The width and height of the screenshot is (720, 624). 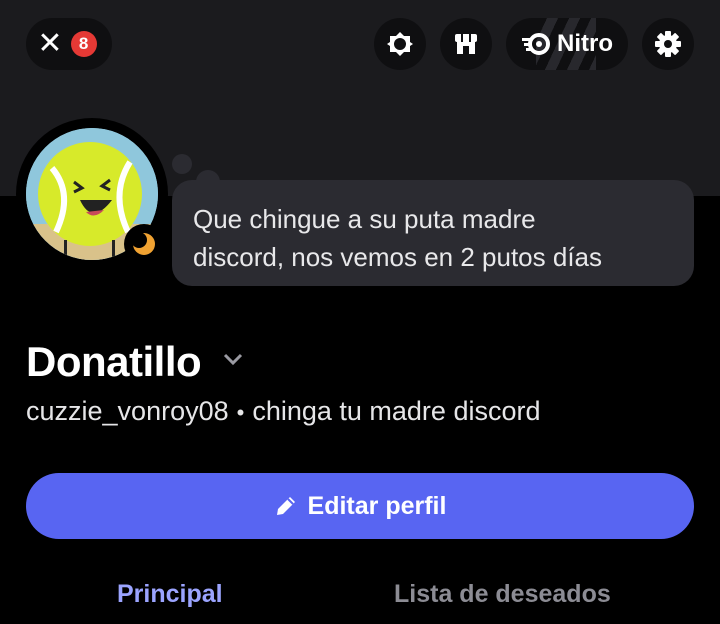 I want to click on settings-button, so click(x=668, y=44).